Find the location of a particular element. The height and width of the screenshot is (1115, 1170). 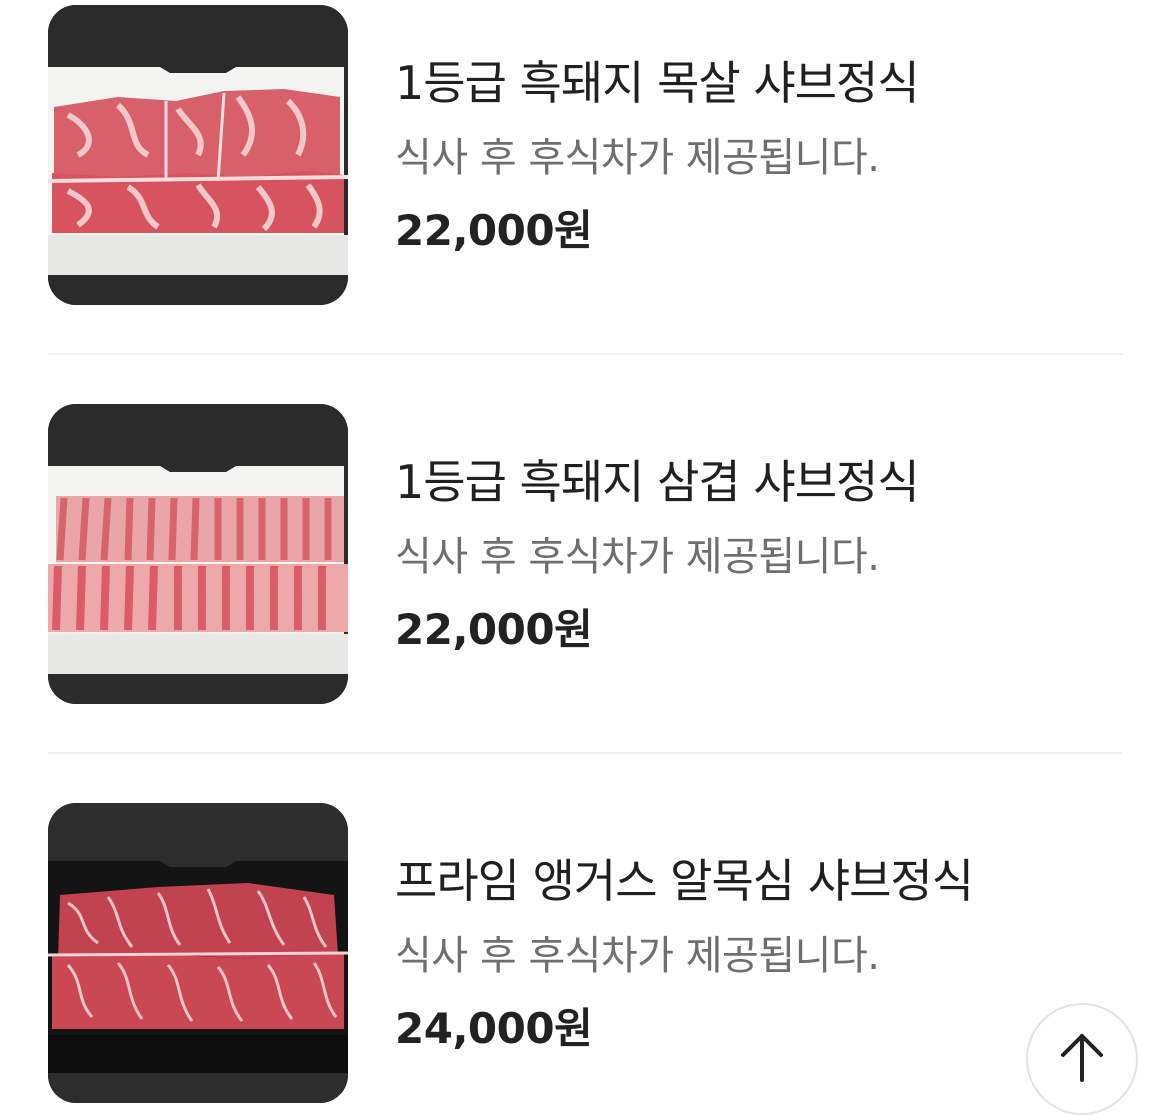

menu-item-title: 프라임 앵거스 알목심 샤브정식 is located at coordinates (684, 881).